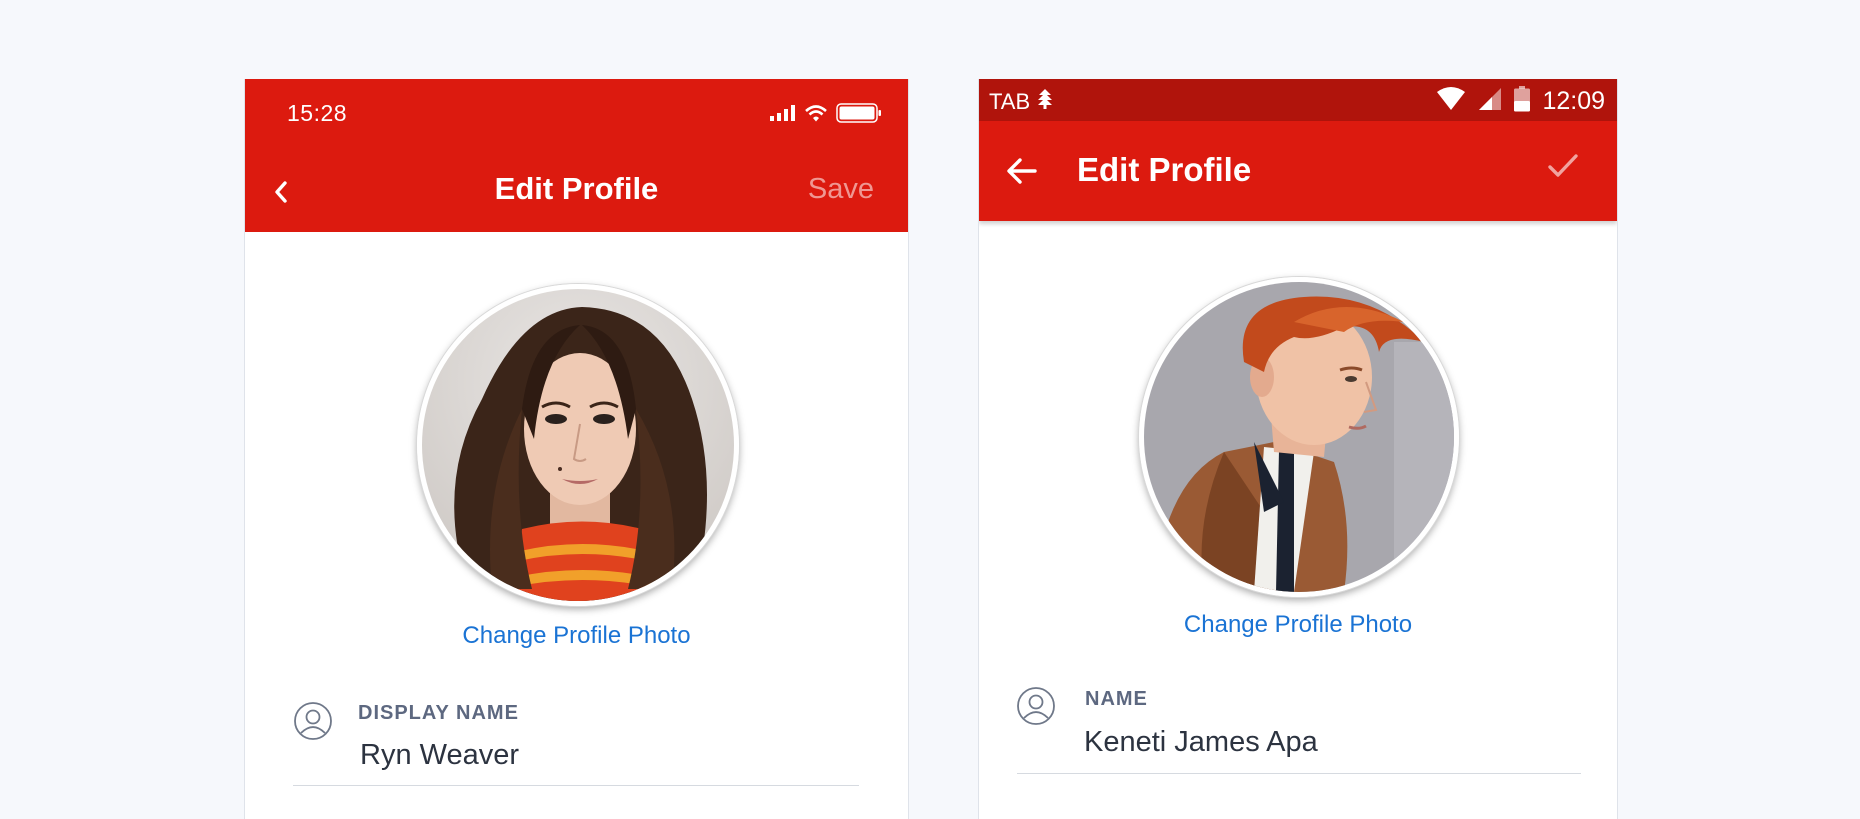  I want to click on back-arrow-icon, so click(1022, 171).